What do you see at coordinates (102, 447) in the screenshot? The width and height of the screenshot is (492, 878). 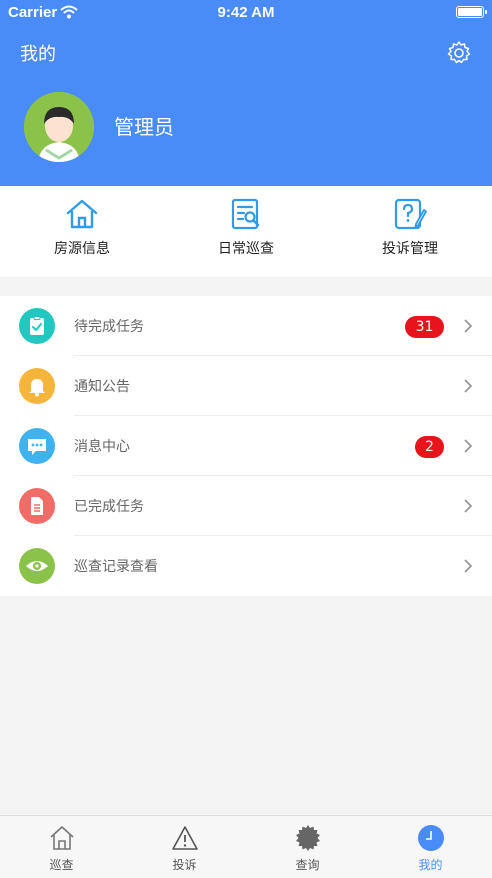 I see `menu-item-label: 消息中心` at bounding box center [102, 447].